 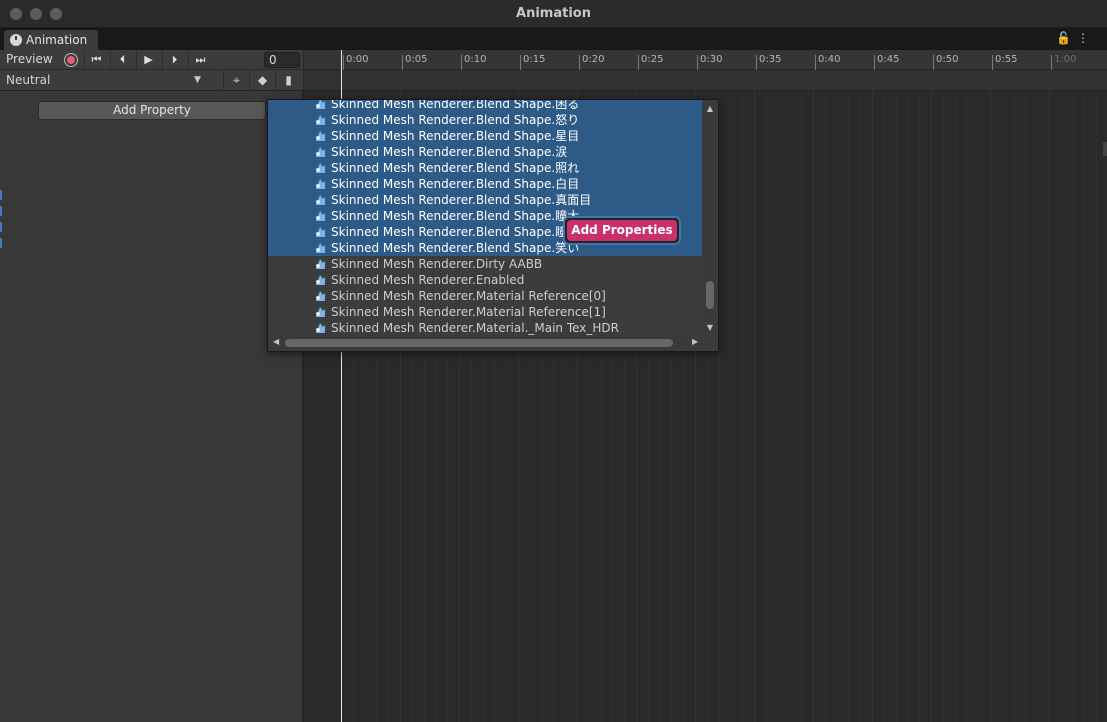 What do you see at coordinates (455, 248) in the screenshot?
I see `property-label: Skinned Mesh Renderer.Blend Shape.笑い` at bounding box center [455, 248].